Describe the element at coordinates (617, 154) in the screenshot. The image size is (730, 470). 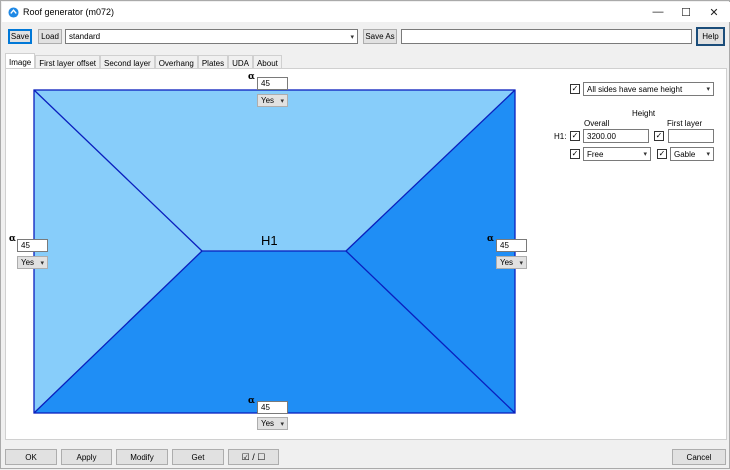
I see `type-dropdown: Free ▾` at that location.